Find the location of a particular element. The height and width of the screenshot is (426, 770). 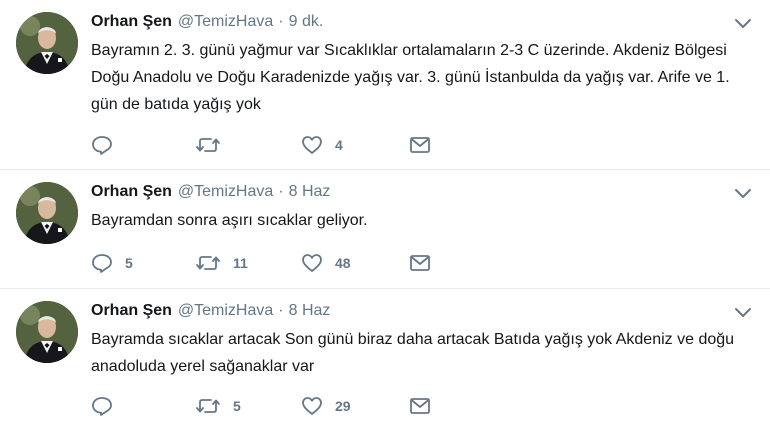

like-count: 29 is located at coordinates (343, 406).